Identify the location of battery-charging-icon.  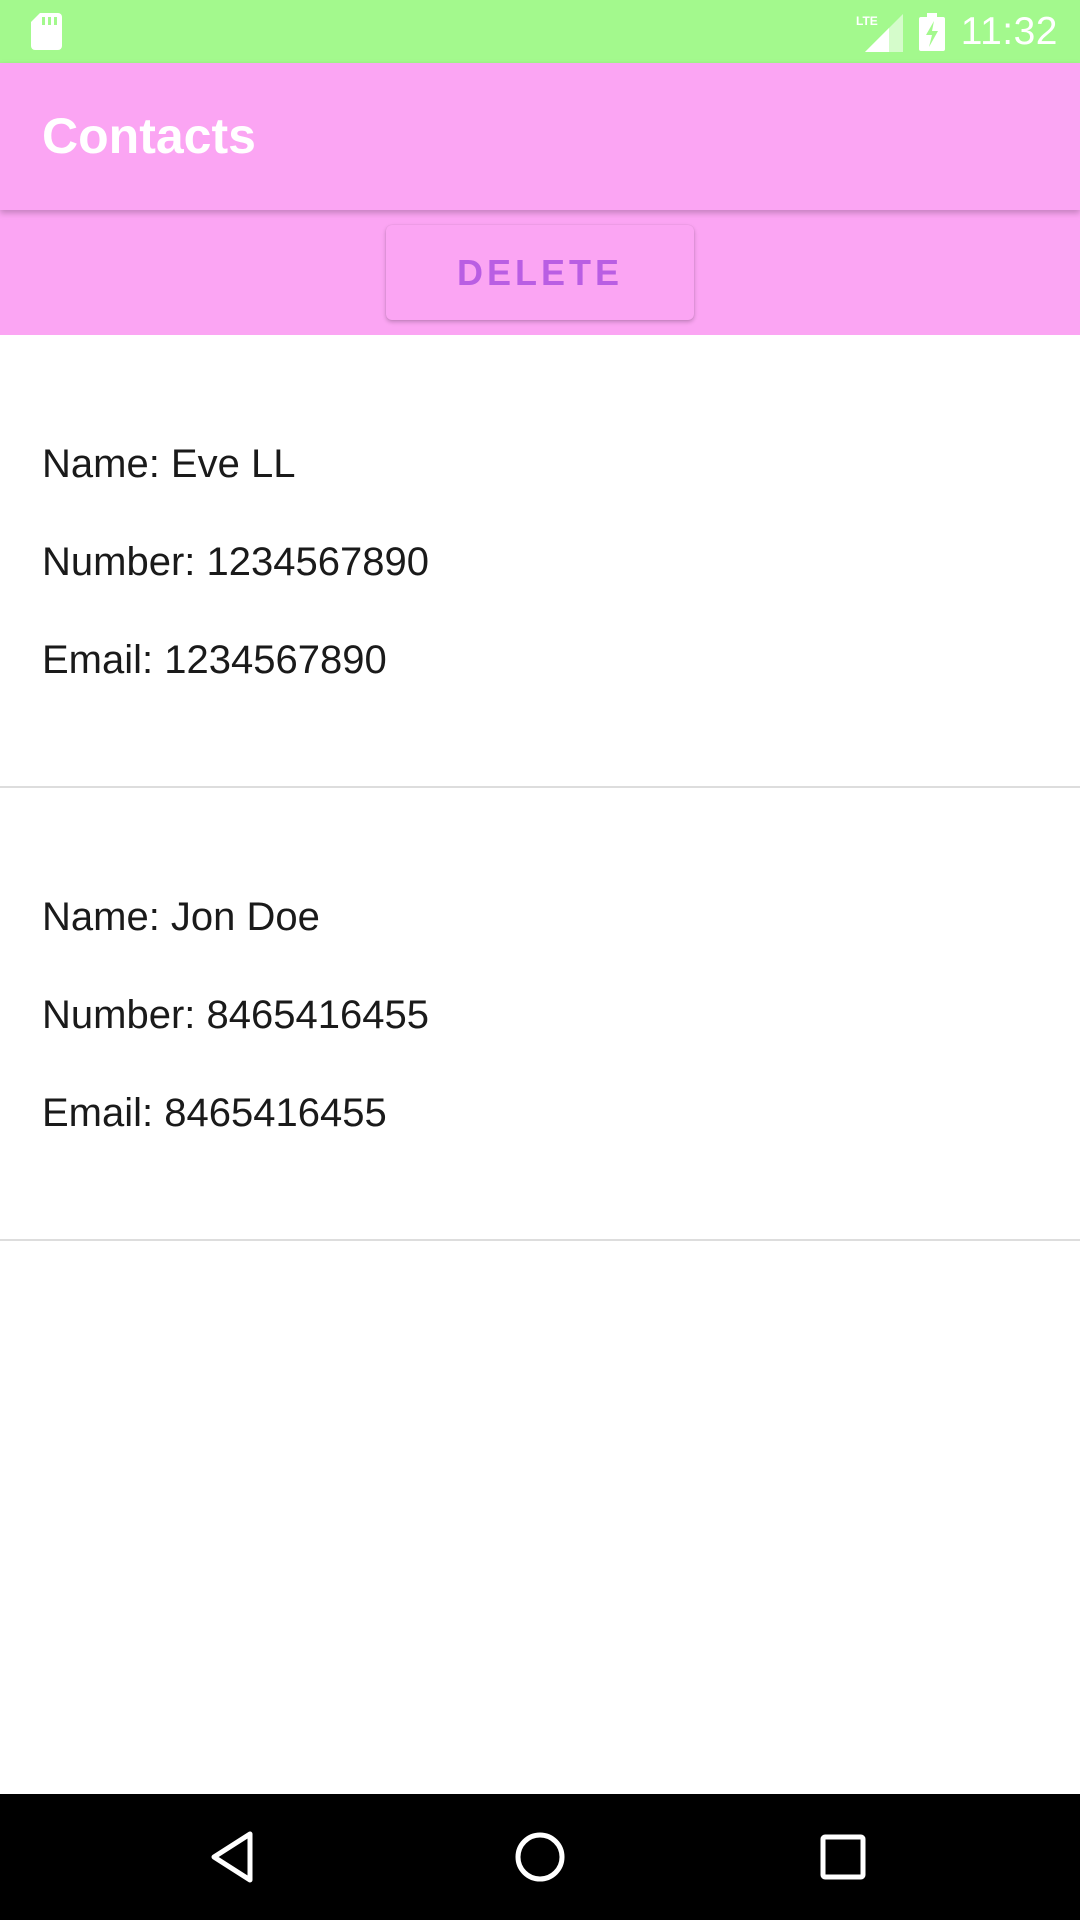
(931, 31).